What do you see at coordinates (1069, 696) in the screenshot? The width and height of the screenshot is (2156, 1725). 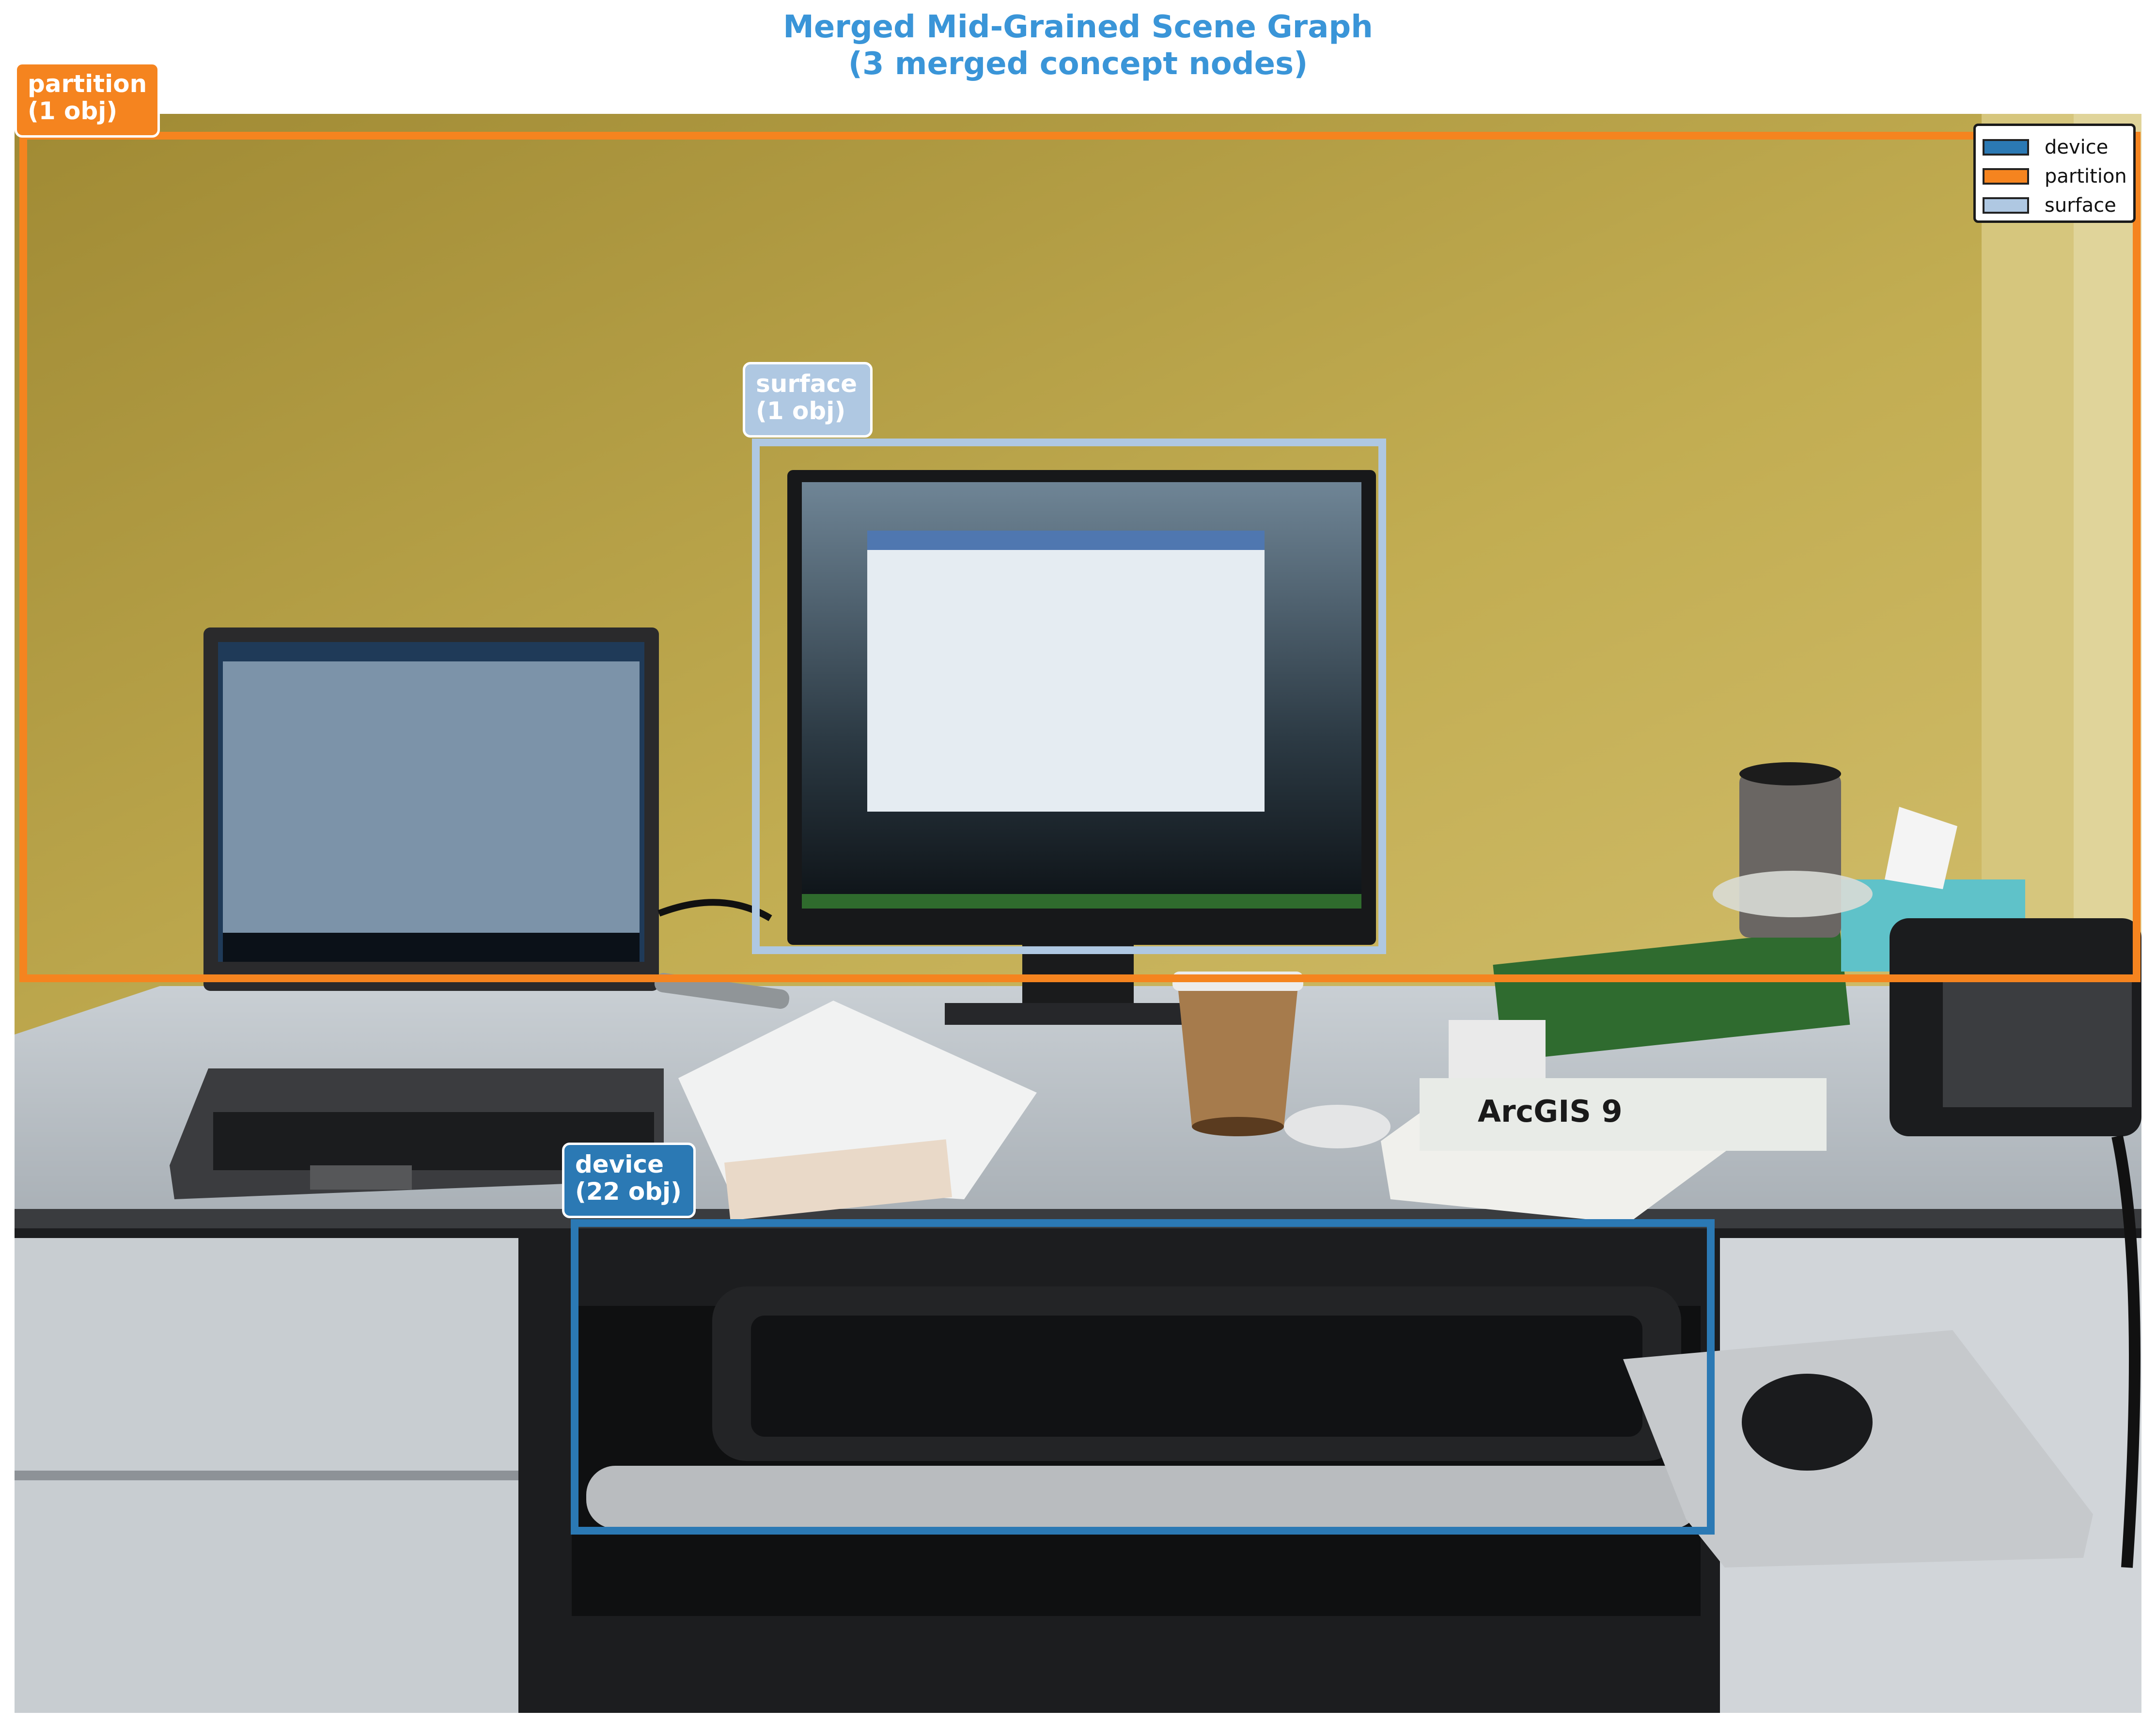 I see `surface-region-box` at bounding box center [1069, 696].